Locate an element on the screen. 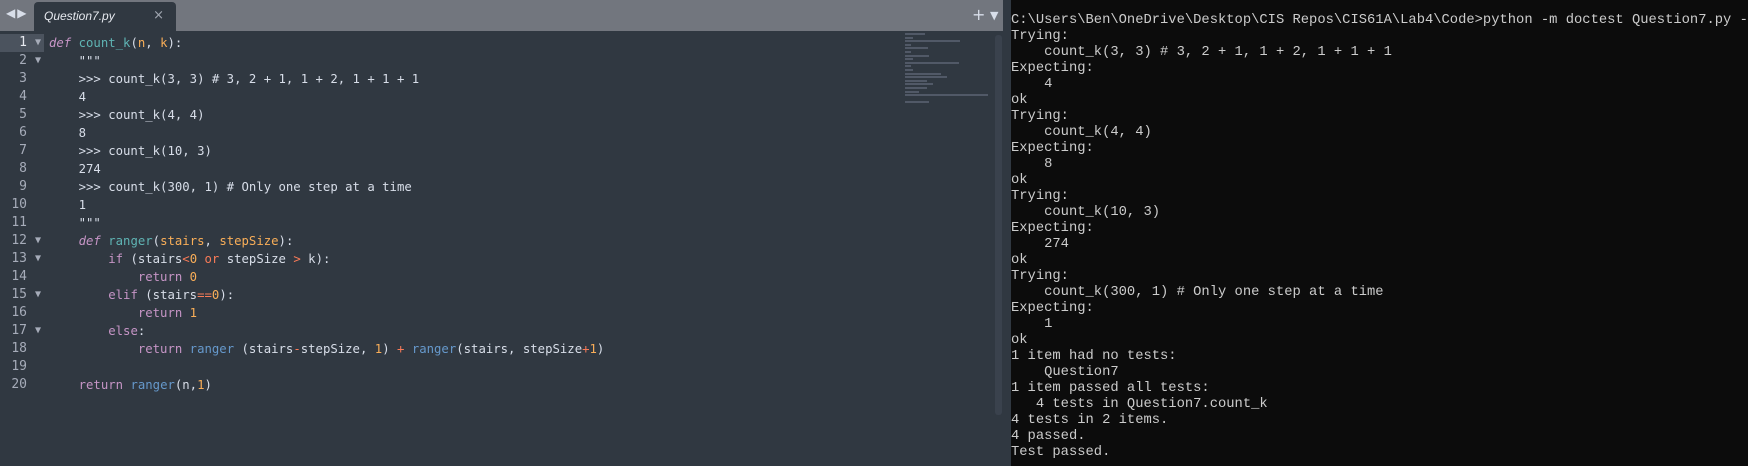 This screenshot has width=1748, height=466. line-number-text: 9 is located at coordinates (23, 186).